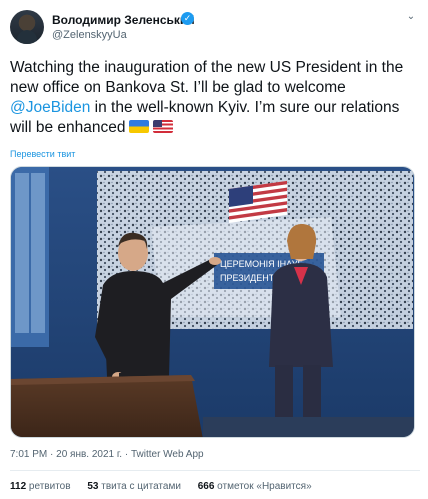  I want to click on author-handle: @ZelenskyyUa, so click(89, 35).